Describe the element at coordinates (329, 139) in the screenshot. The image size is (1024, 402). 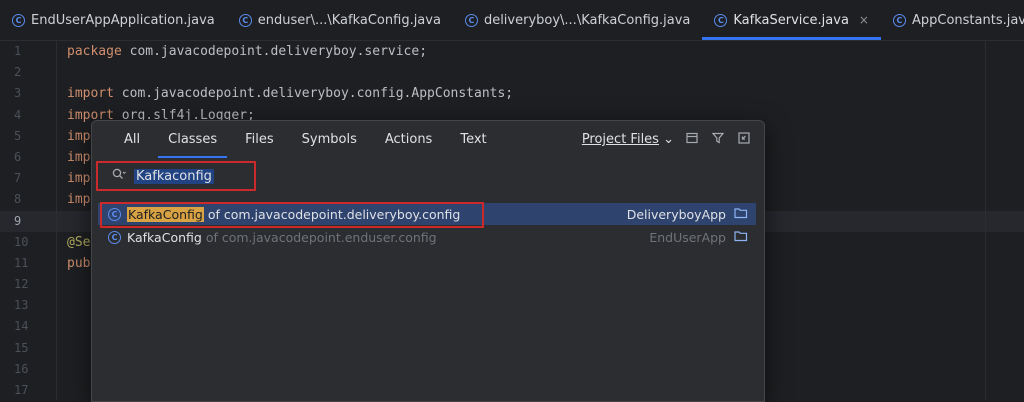
I see `tab-symbols: Symbols` at that location.